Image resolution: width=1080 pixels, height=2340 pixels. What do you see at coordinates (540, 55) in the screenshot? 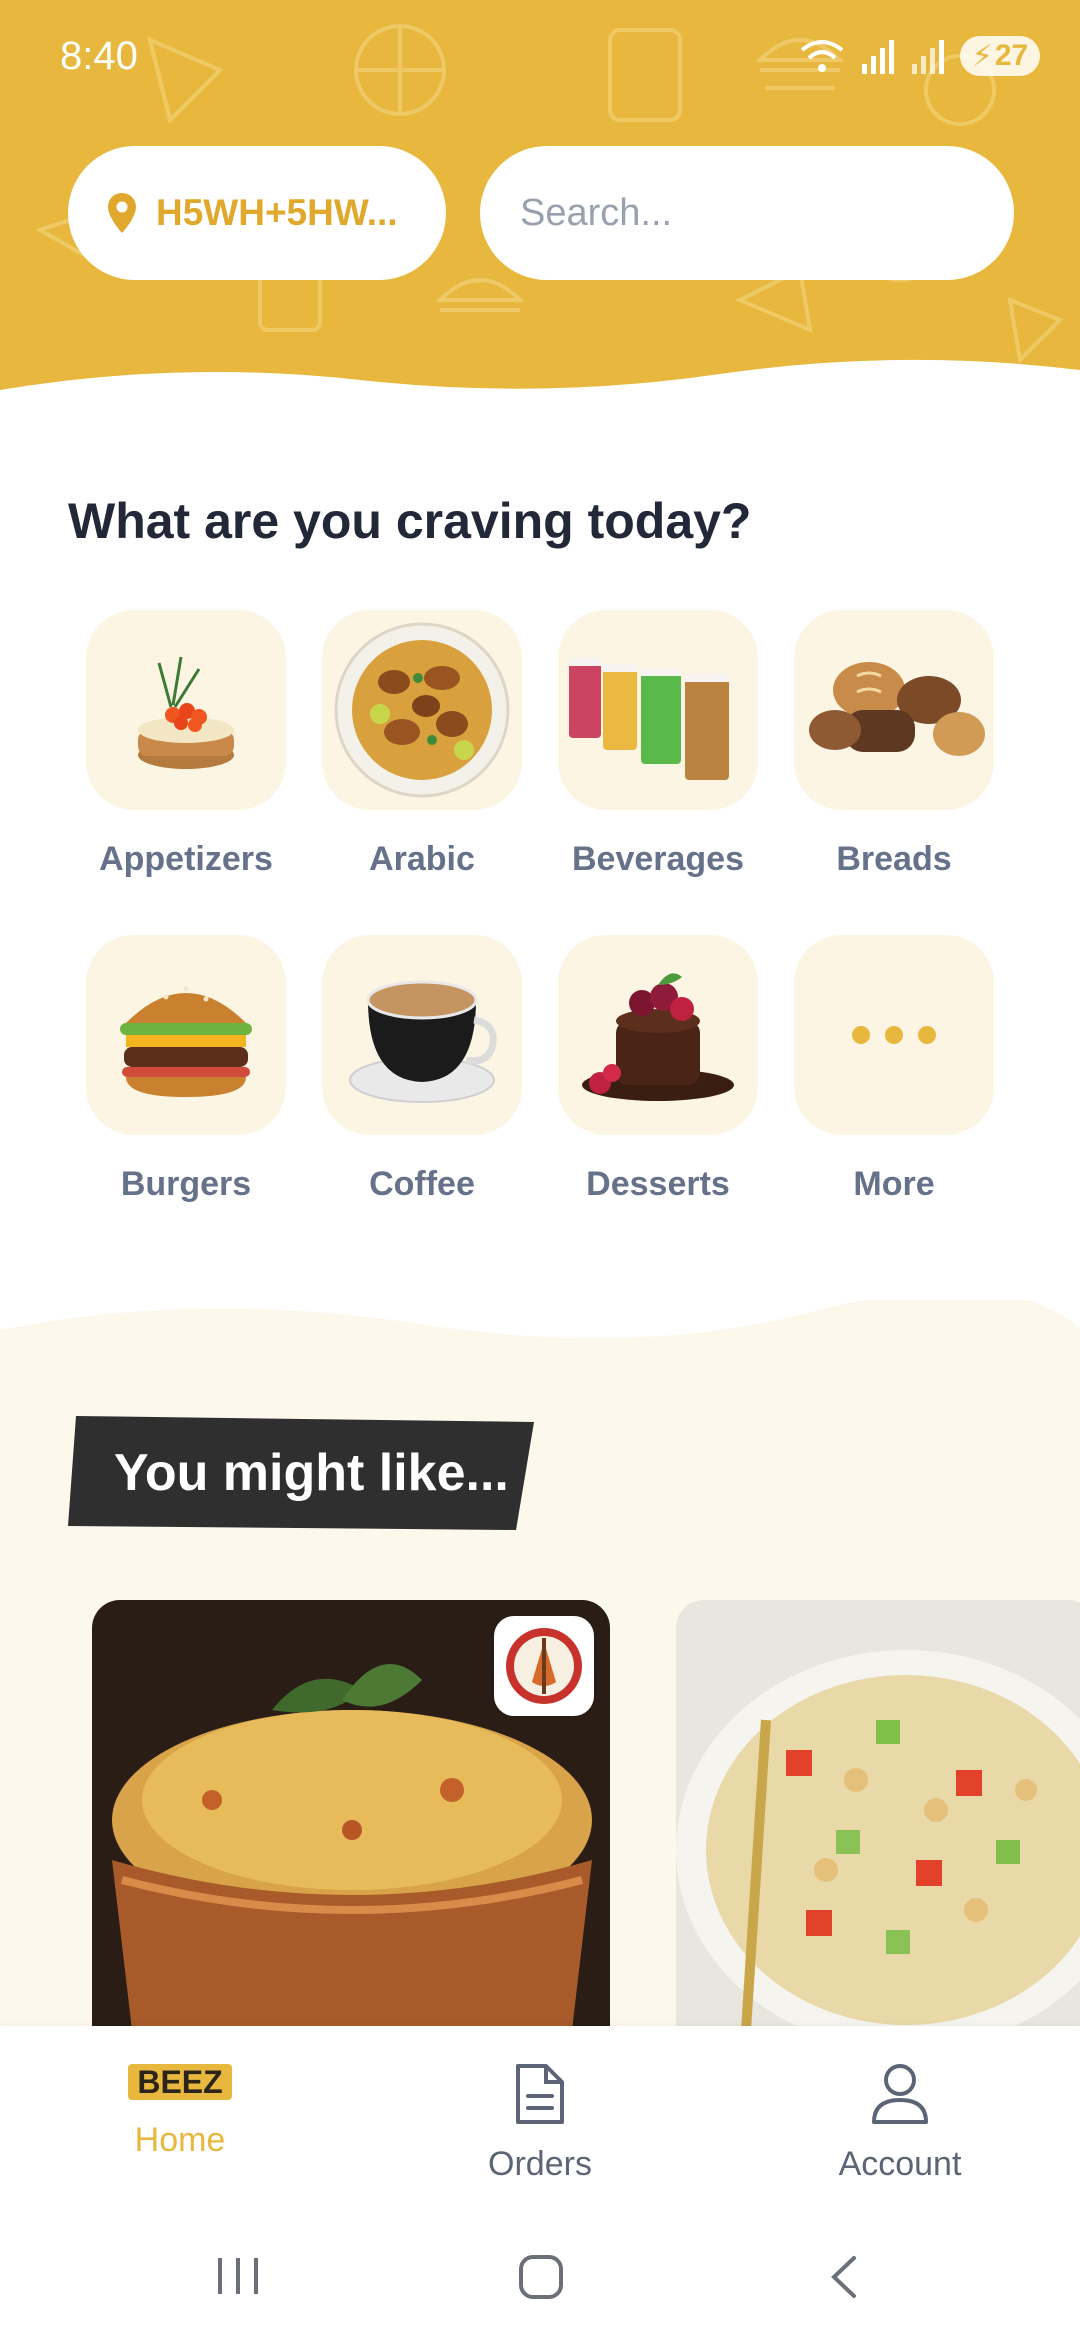
I see `status-bar: 8:40 ⚡ 27` at bounding box center [540, 55].